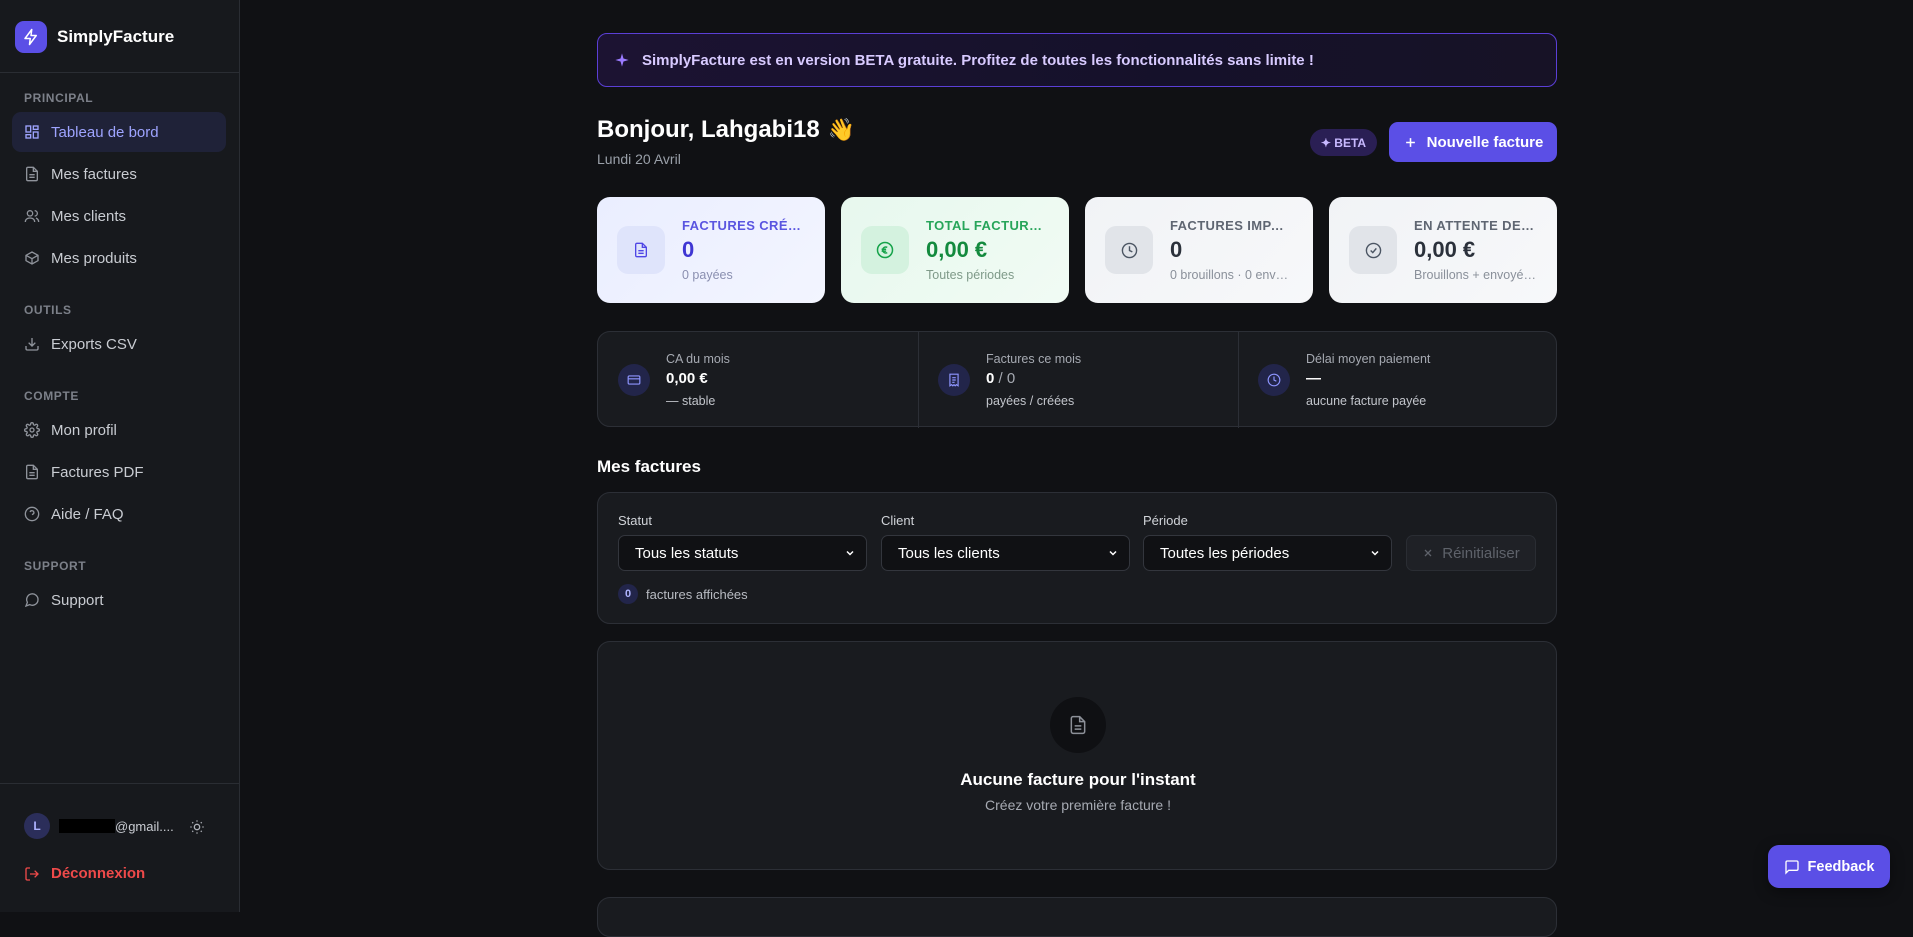 The width and height of the screenshot is (1913, 937). What do you see at coordinates (105, 132) in the screenshot?
I see `sidebar-item-label: Tableau de bord` at bounding box center [105, 132].